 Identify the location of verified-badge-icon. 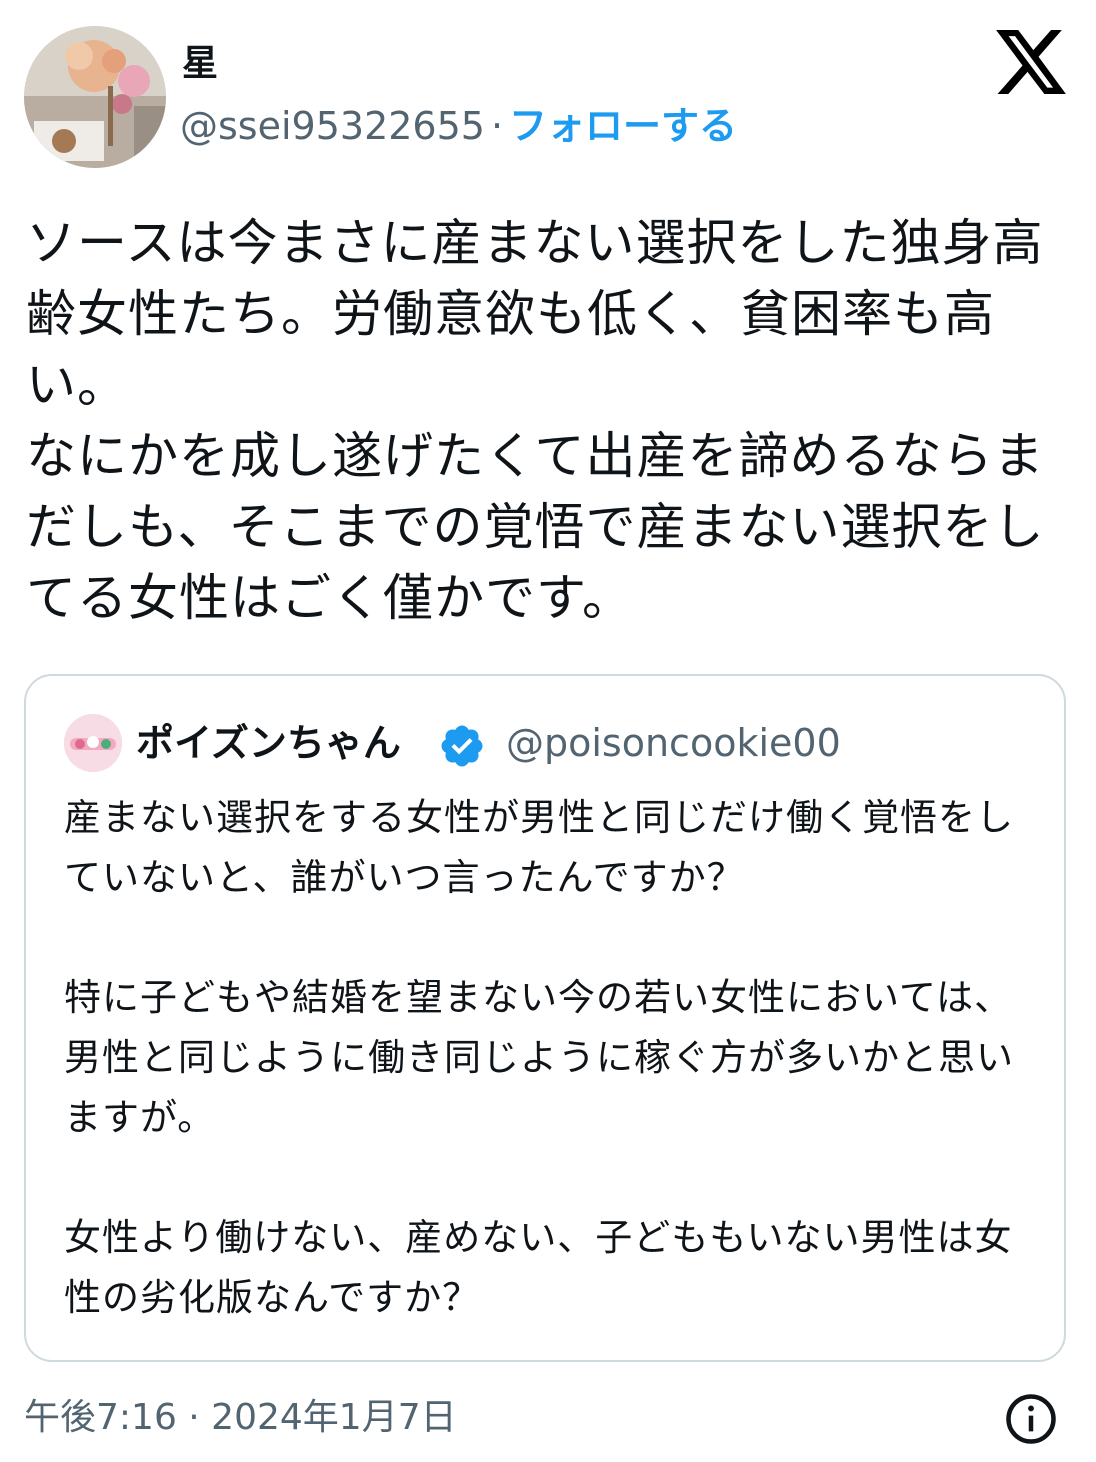
(462, 746).